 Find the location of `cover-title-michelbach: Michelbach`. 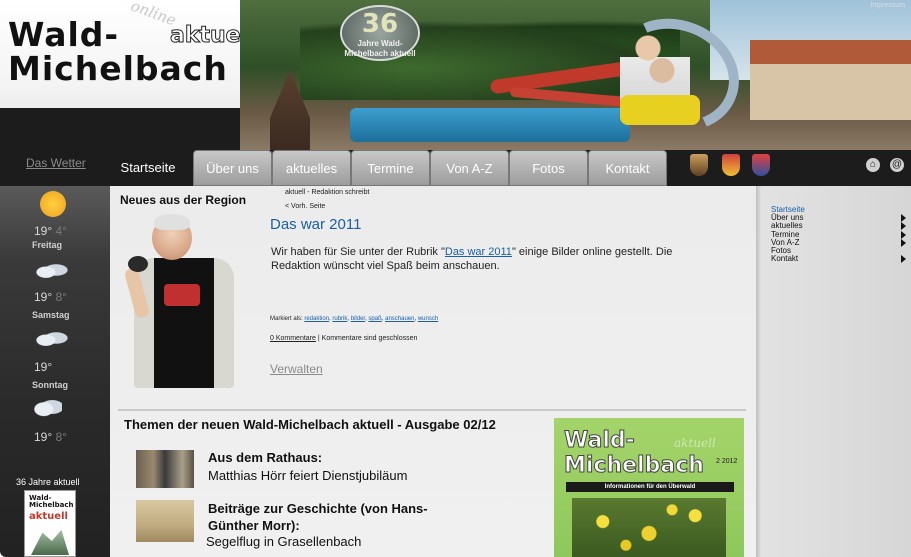

cover-title-michelbach: Michelbach is located at coordinates (634, 465).